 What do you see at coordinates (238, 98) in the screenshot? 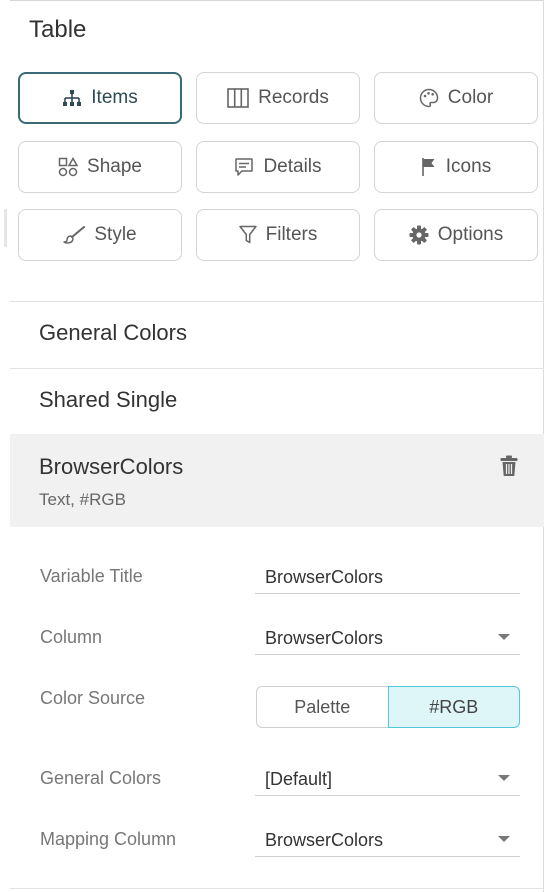
I see `columns-icon` at bounding box center [238, 98].